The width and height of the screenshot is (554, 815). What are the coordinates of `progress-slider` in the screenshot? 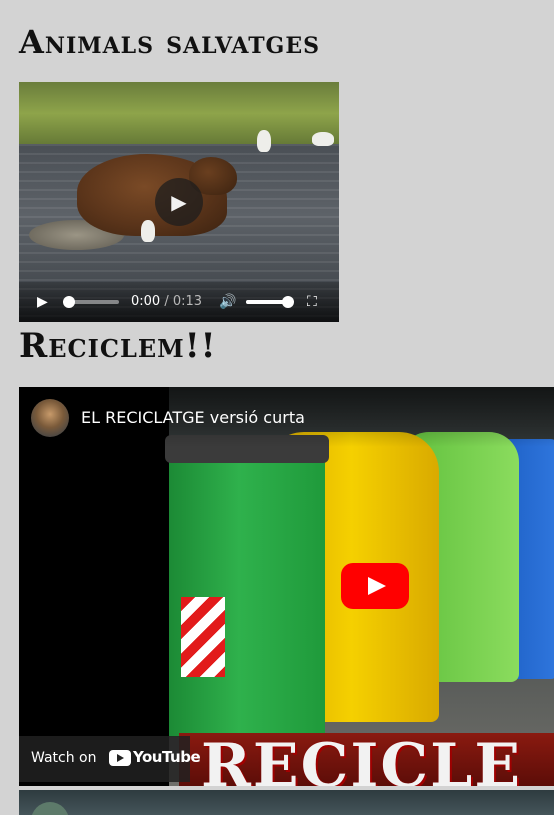 It's located at (91, 302).